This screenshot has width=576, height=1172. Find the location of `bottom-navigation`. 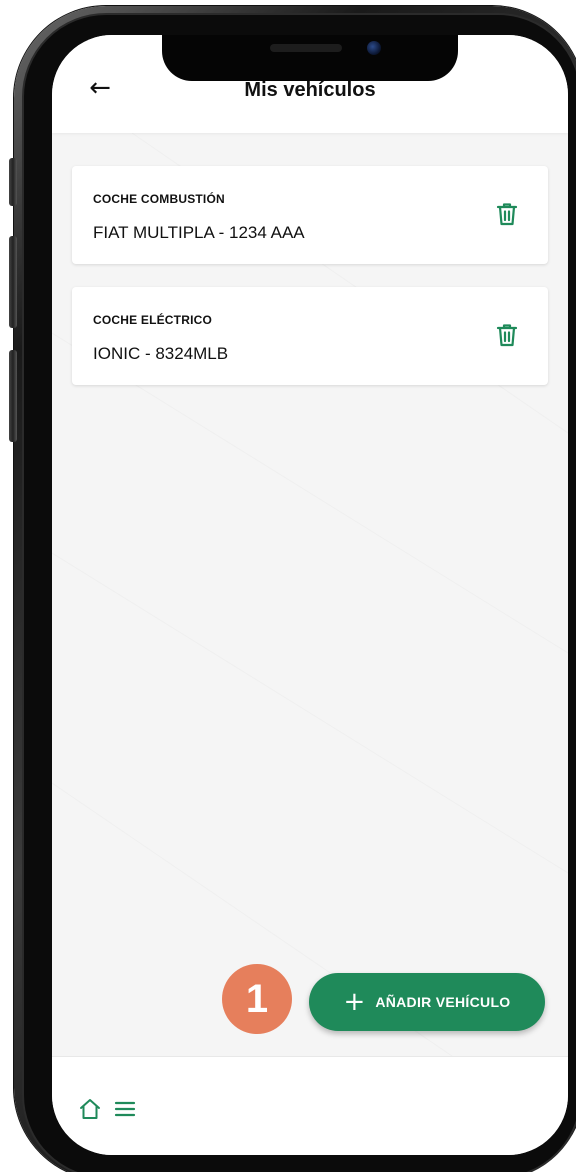

bottom-navigation is located at coordinates (310, 1105).